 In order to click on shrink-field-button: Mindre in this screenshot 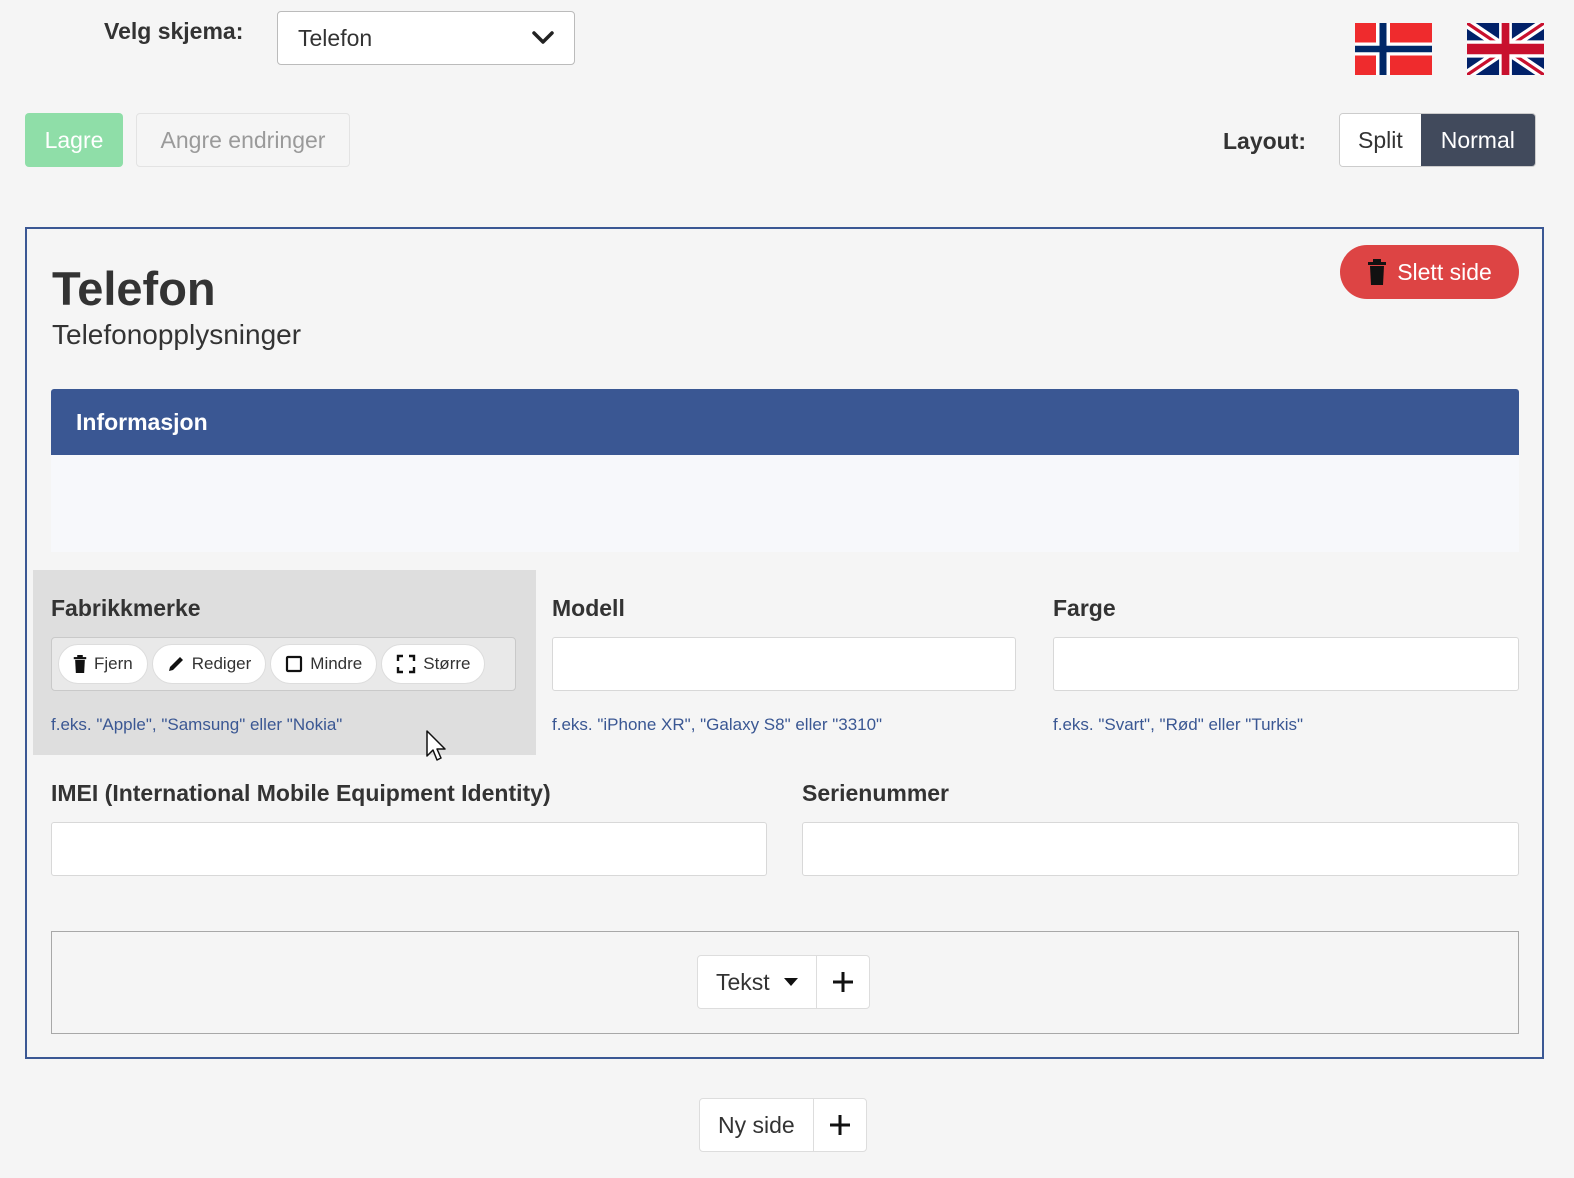, I will do `click(324, 664)`.